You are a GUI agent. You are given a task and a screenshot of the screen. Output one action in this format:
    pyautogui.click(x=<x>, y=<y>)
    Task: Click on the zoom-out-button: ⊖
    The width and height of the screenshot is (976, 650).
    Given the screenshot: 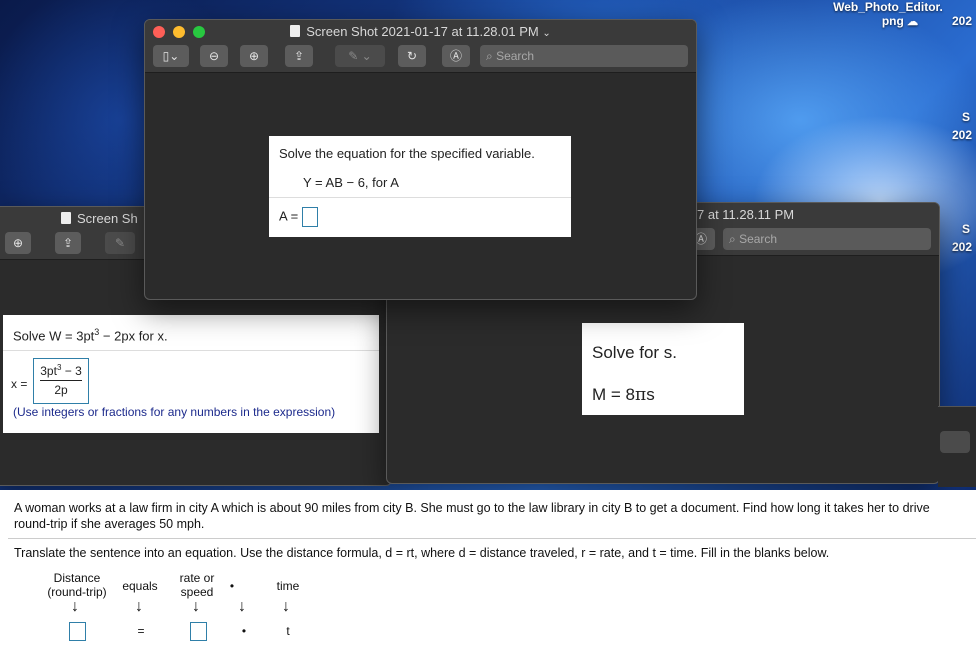 What is the action you would take?
    pyautogui.click(x=214, y=56)
    